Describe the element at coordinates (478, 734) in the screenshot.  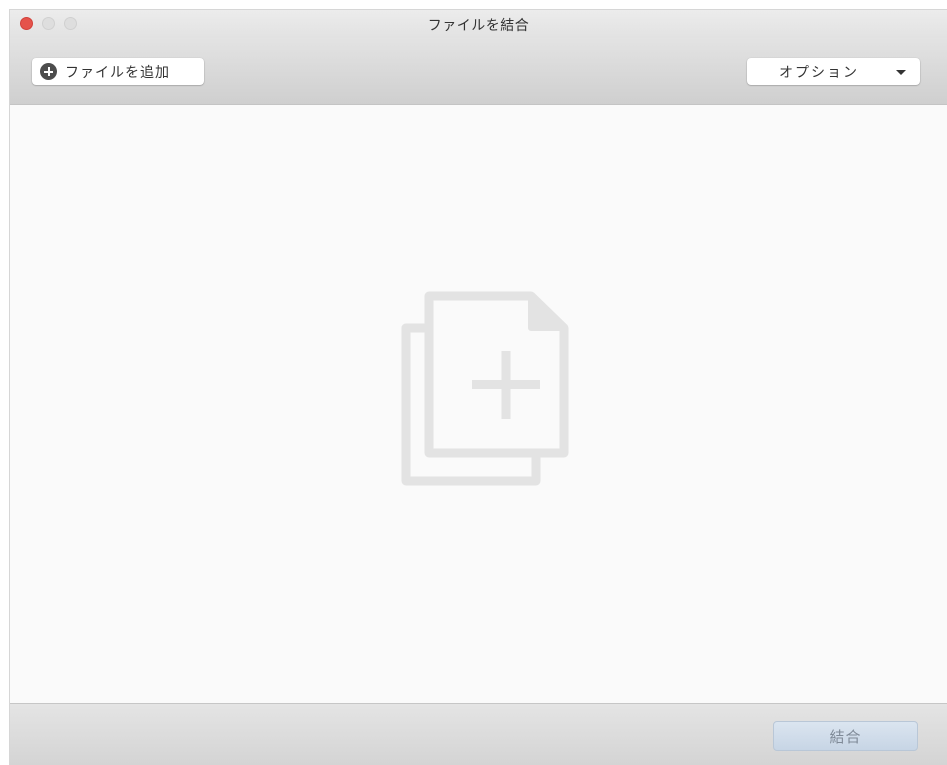
I see `footer-bar: 結合` at that location.